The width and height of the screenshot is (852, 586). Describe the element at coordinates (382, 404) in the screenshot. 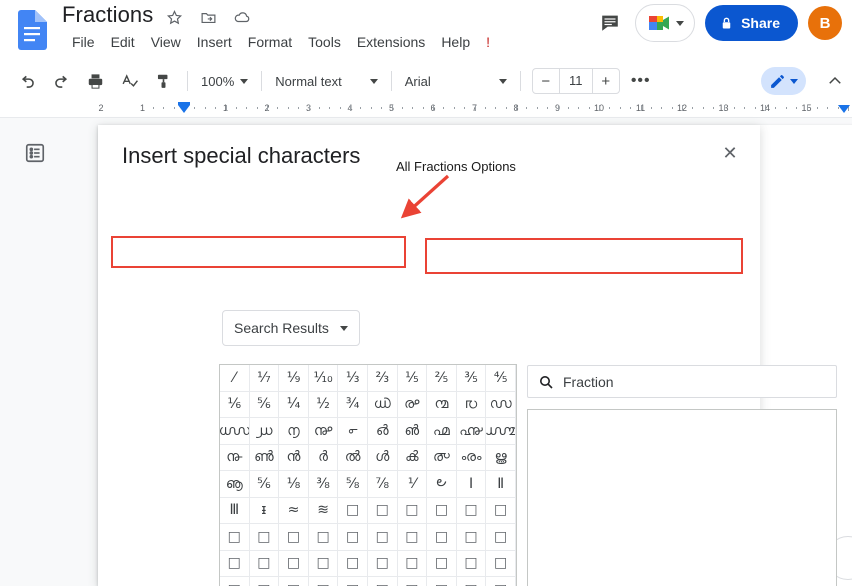

I see `character-cell: ൘` at that location.